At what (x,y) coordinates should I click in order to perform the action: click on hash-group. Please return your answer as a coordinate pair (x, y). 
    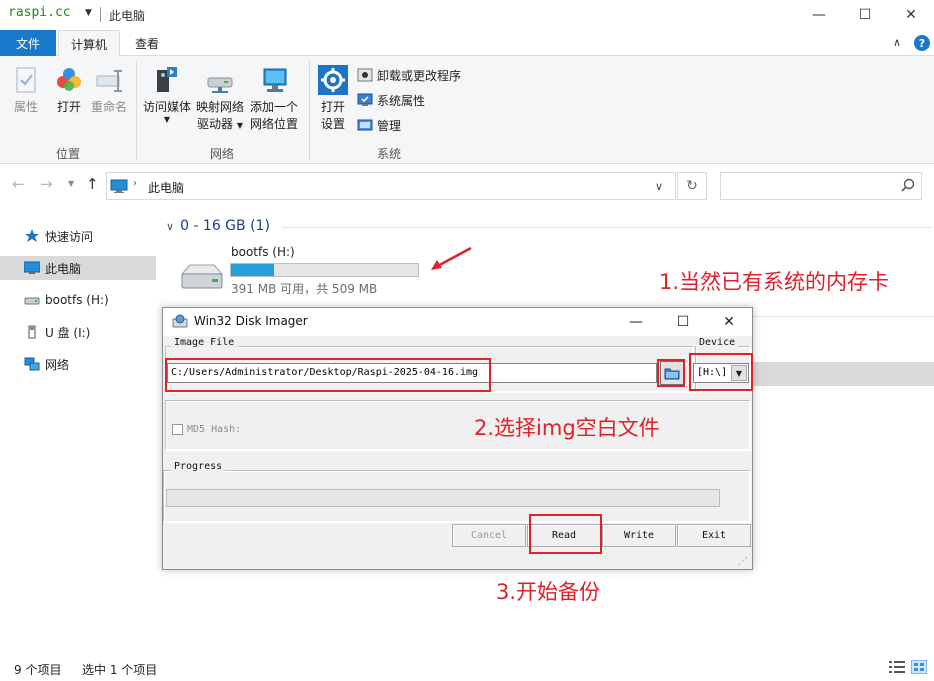
    Looking at the image, I should click on (457, 425).